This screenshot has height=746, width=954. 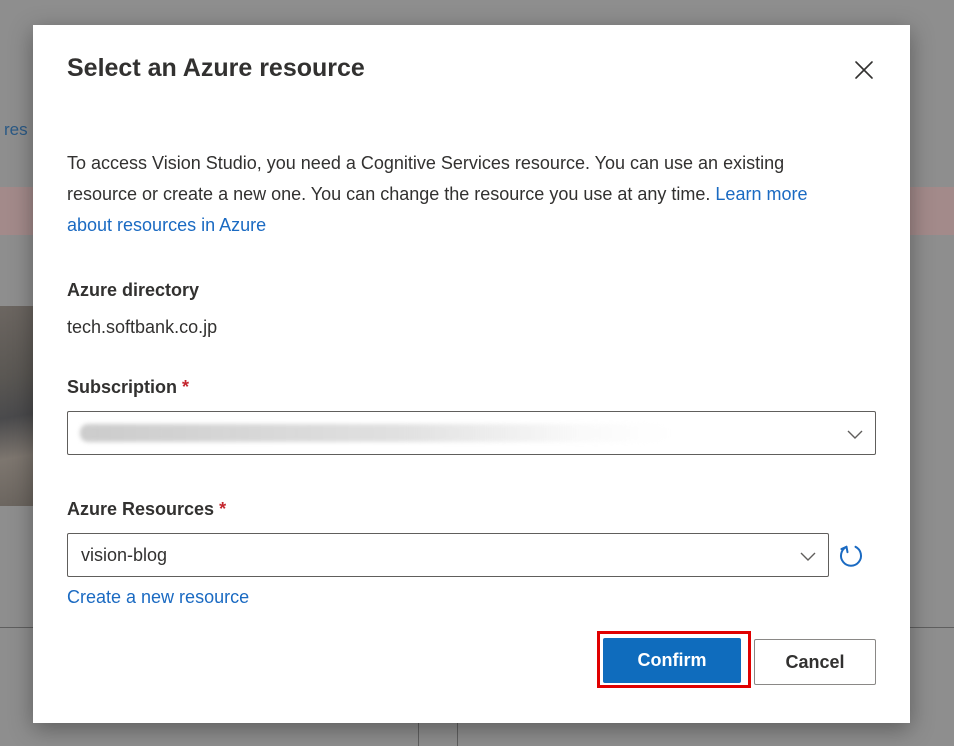 What do you see at coordinates (375, 433) in the screenshot?
I see `redacted-subscription-value` at bounding box center [375, 433].